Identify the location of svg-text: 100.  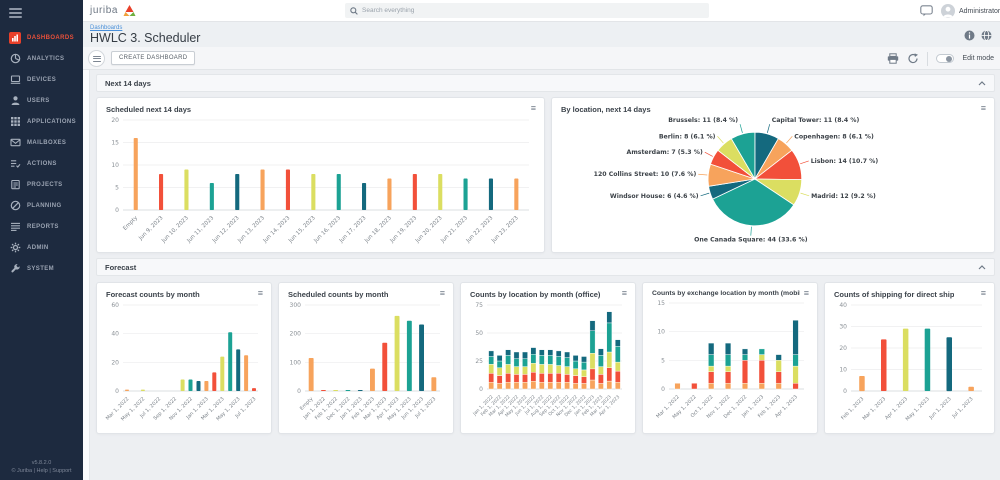
(296, 362).